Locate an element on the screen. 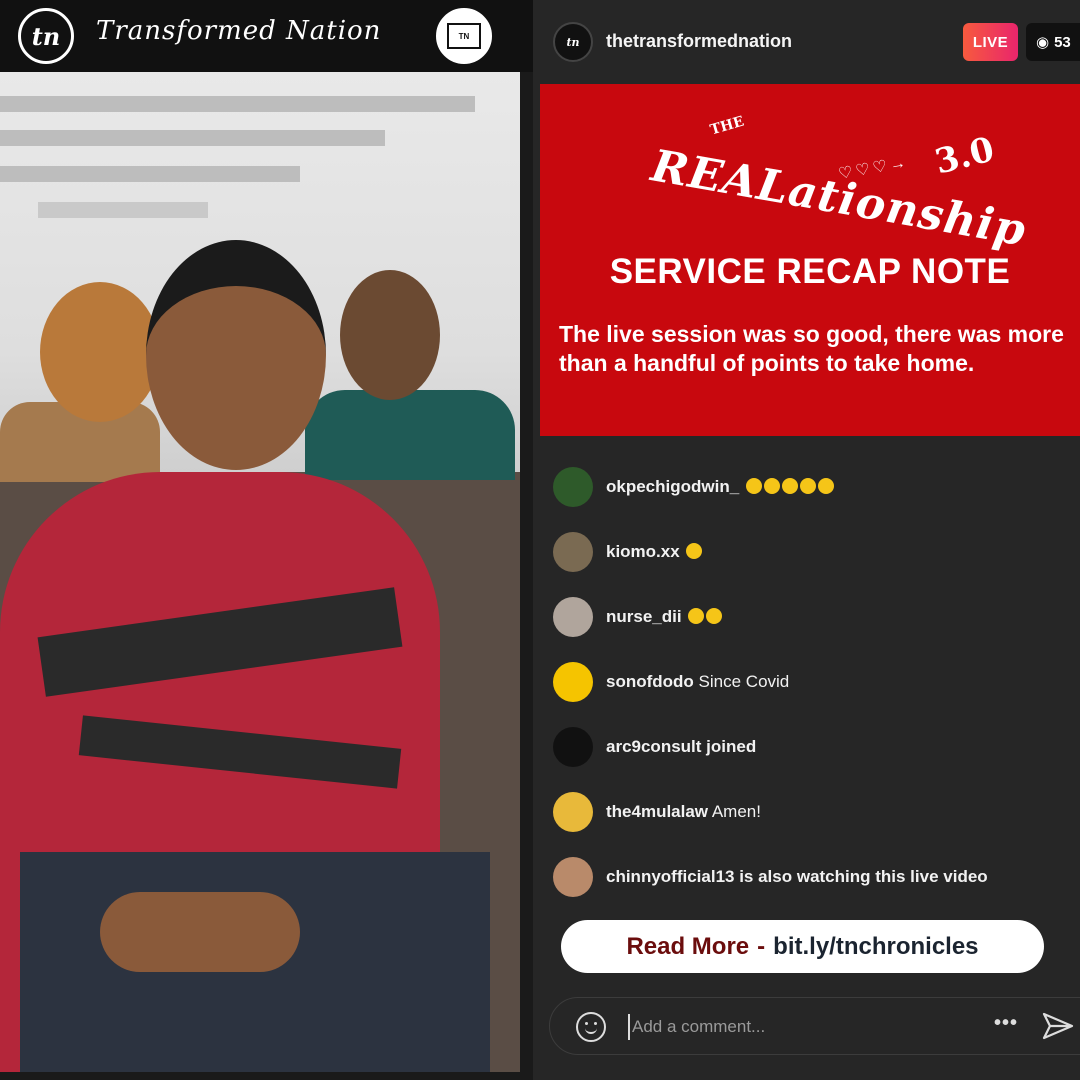 The width and height of the screenshot is (1080, 1080). brand-name: Transformed Nation is located at coordinates (239, 31).